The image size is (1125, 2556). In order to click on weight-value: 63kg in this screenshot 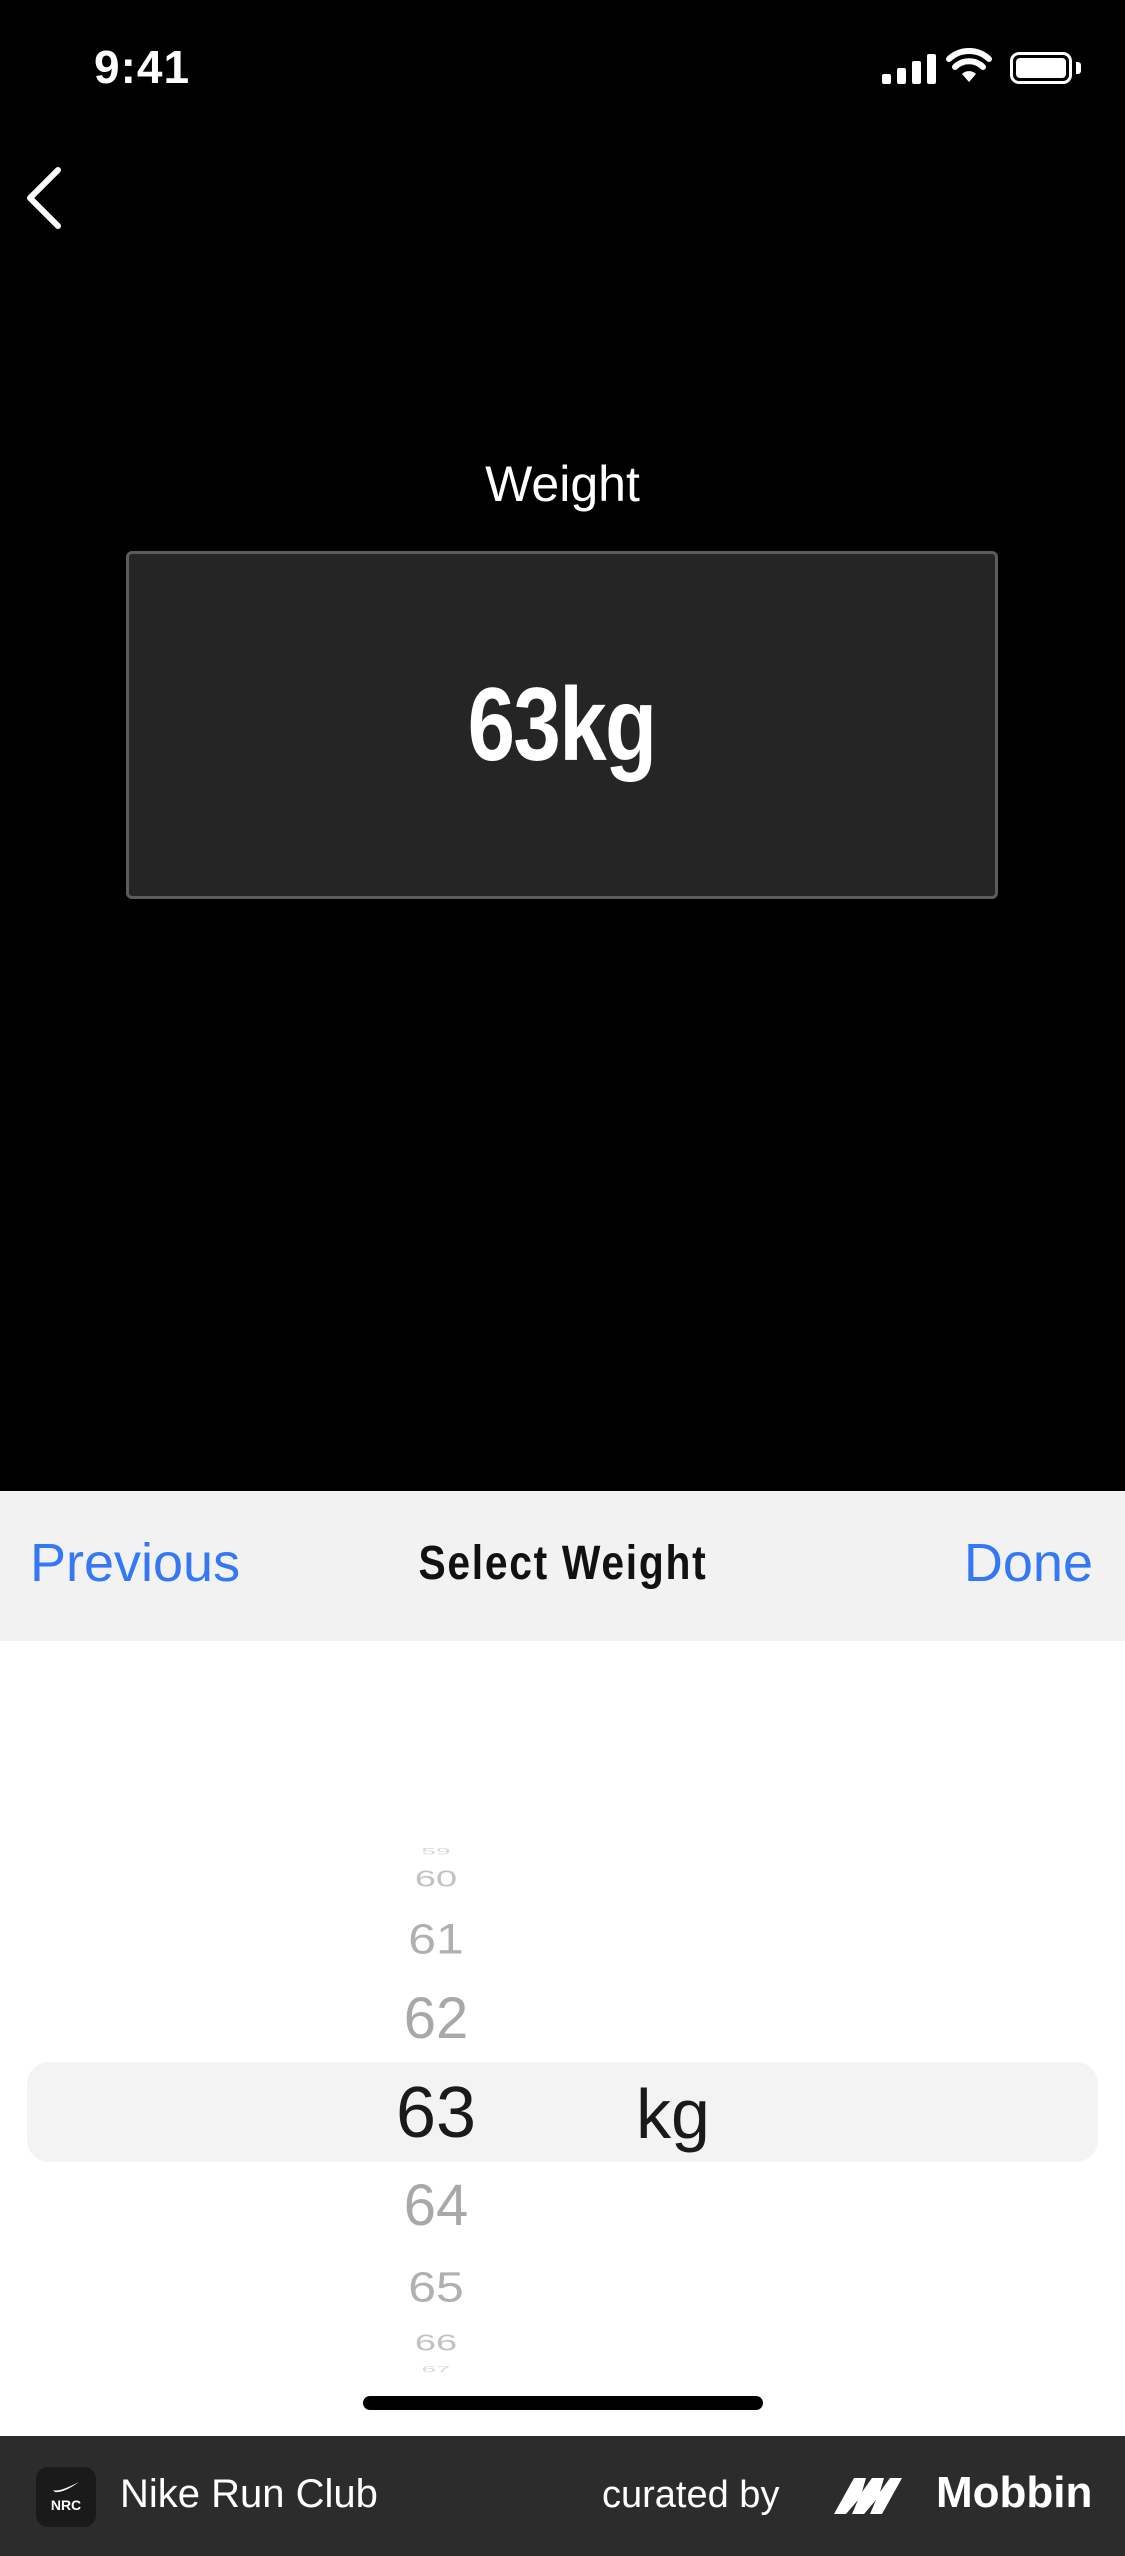, I will do `click(562, 724)`.